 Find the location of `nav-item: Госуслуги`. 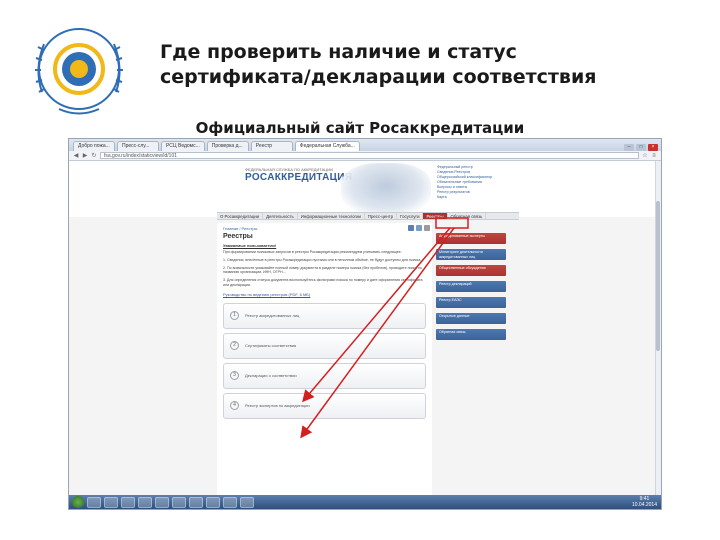

nav-item: Госуслуги is located at coordinates (410, 216).